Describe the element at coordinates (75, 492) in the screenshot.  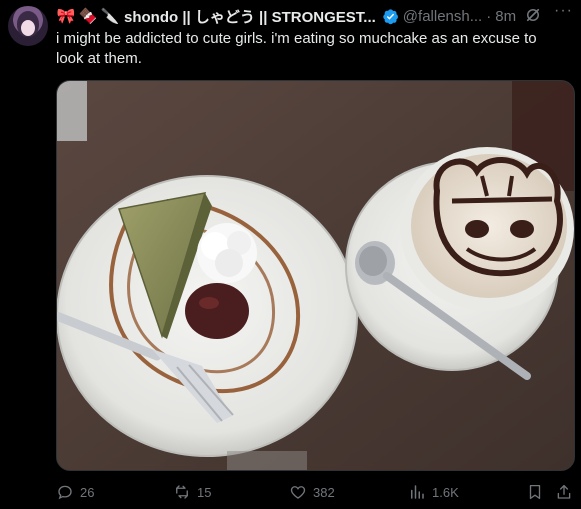
I see `reply-button: 26` at that location.